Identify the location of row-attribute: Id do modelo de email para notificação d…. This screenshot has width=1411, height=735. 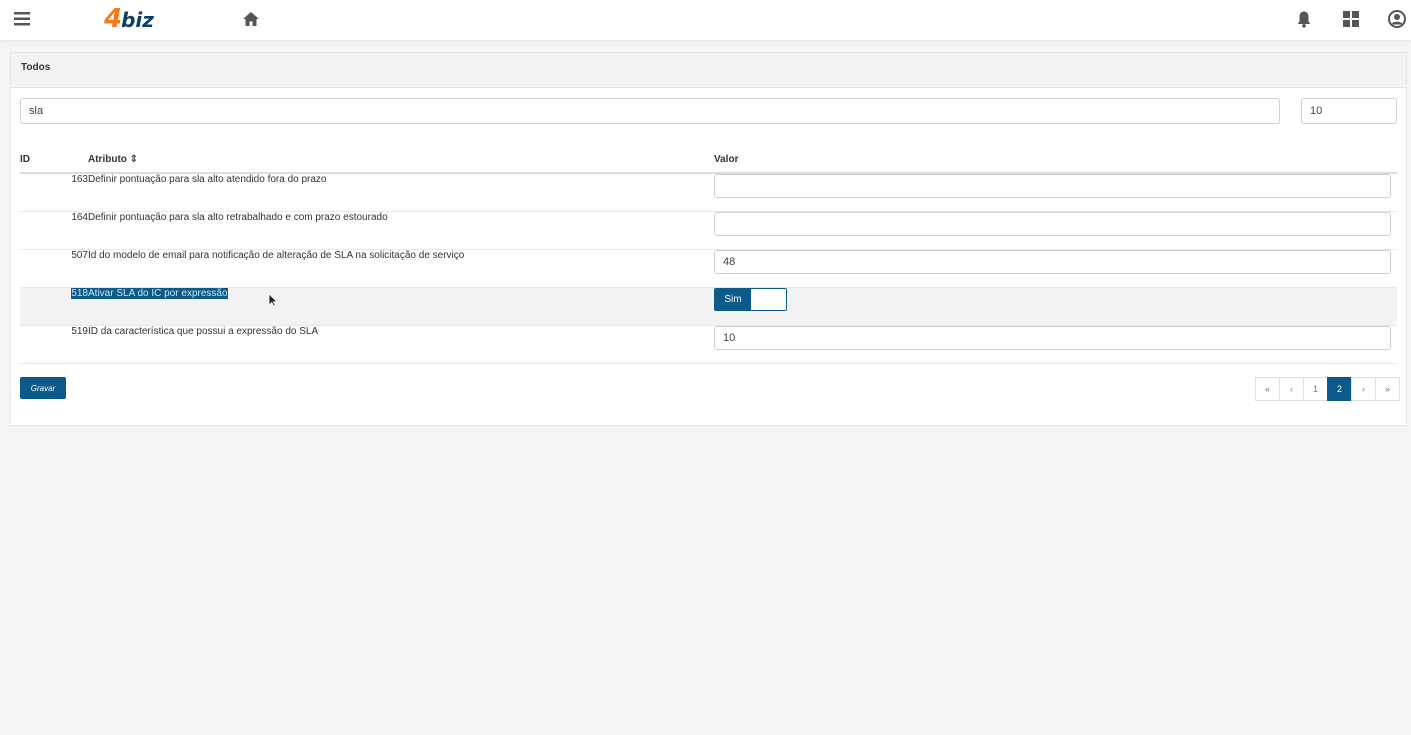
(401, 268).